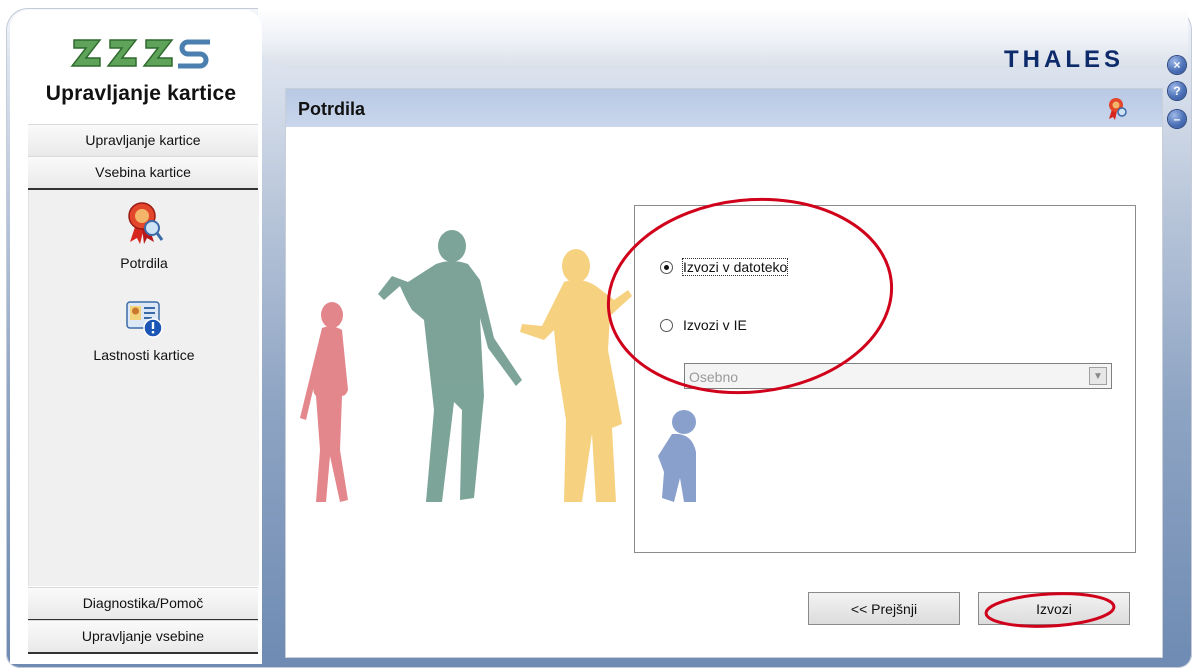  I want to click on radio-export-to-ie: Izvozi v IE, so click(703, 325).